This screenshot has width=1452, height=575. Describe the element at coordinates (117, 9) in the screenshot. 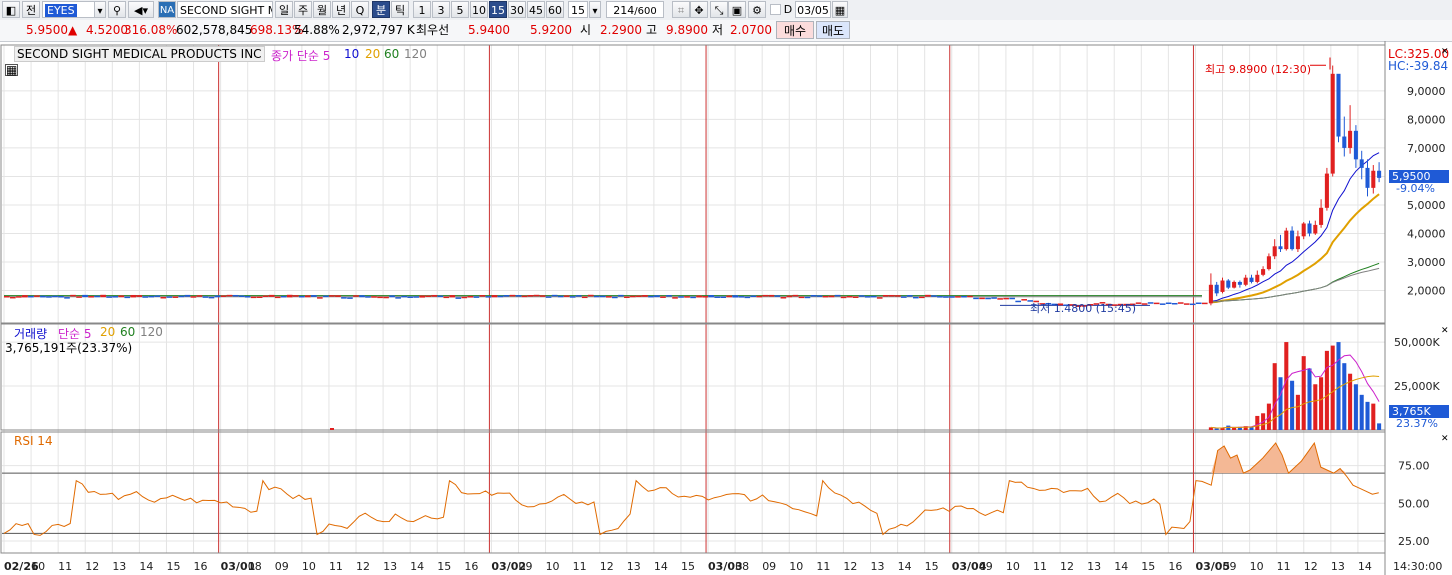

I see `search-icon: ⚲` at that location.